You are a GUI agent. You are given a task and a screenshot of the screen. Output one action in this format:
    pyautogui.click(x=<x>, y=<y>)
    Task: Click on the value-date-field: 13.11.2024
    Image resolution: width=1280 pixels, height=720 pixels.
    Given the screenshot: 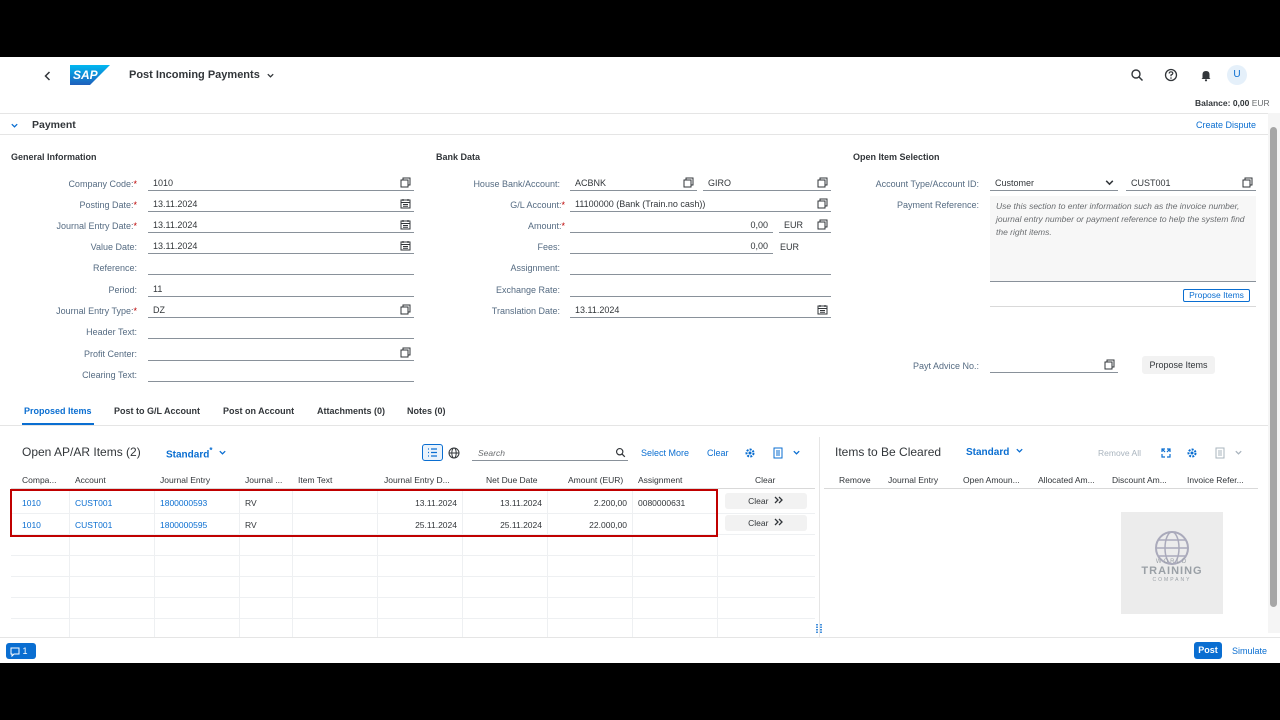 What is the action you would take?
    pyautogui.click(x=281, y=246)
    